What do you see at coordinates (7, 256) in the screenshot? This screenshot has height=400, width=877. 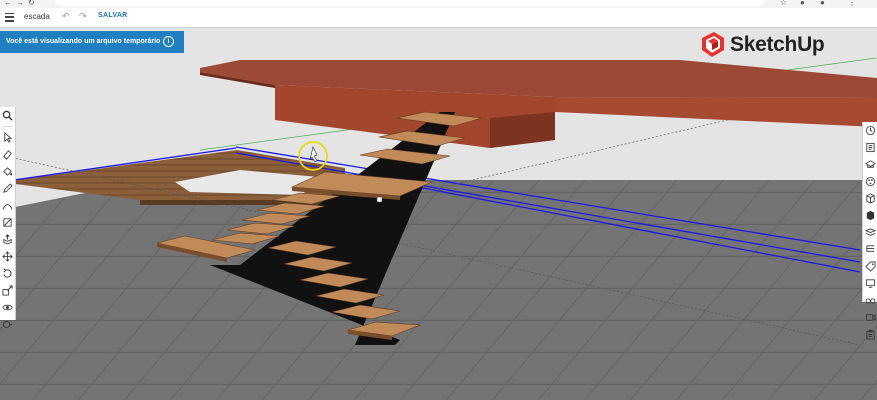 I see `move-icon` at bounding box center [7, 256].